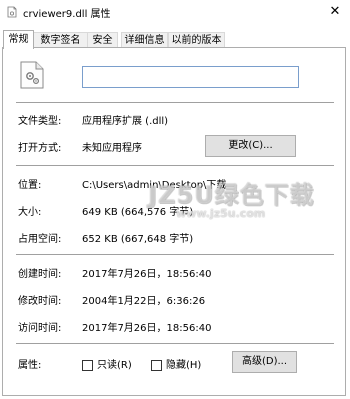 This screenshot has width=350, height=399. I want to click on close-icon: ✕, so click(335, 11).